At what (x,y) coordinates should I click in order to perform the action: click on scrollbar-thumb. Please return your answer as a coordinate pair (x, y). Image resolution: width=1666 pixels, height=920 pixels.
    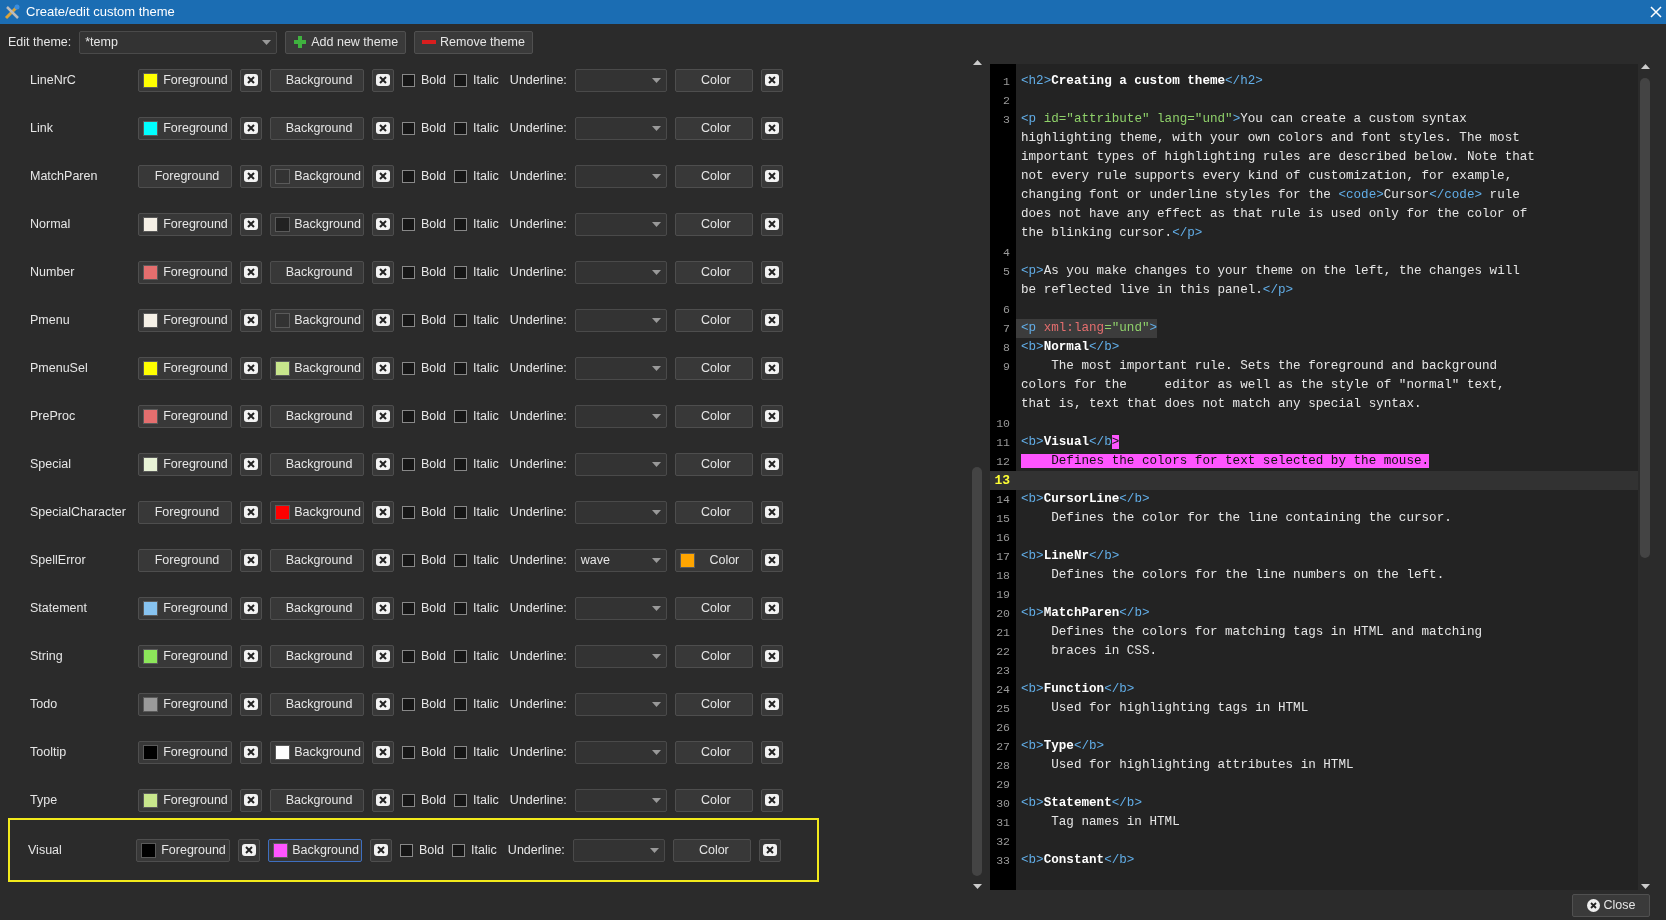
    Looking at the image, I should click on (977, 671).